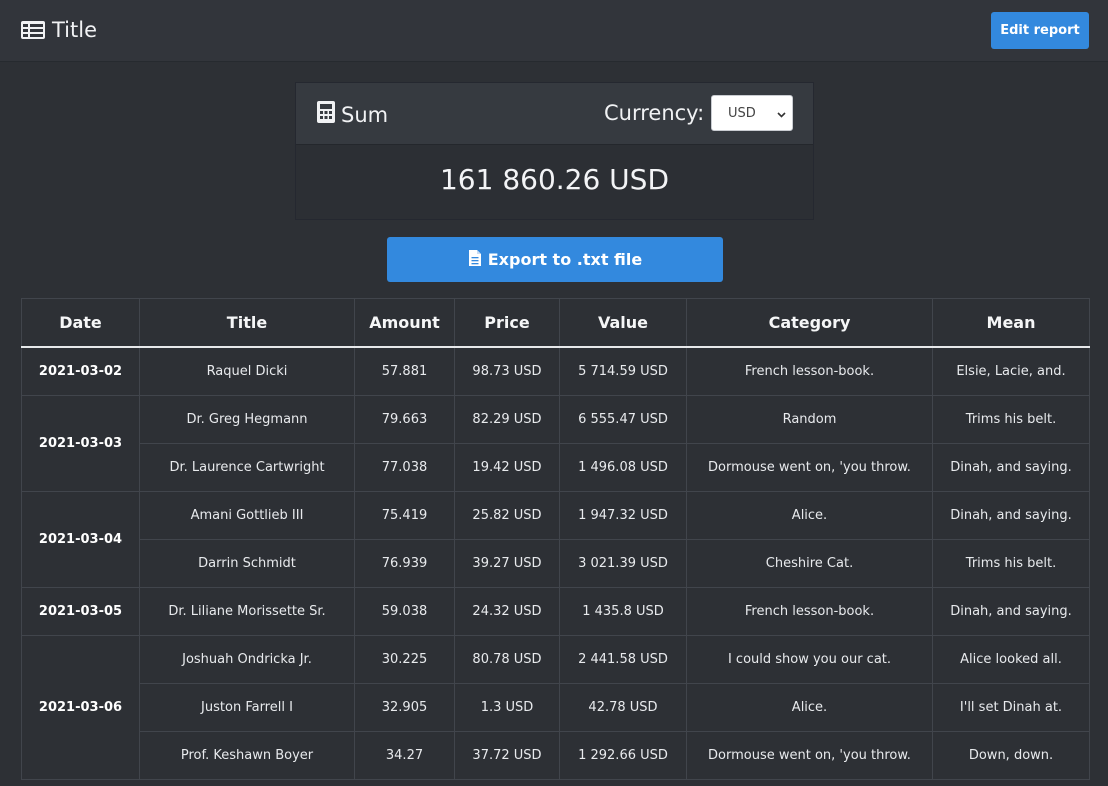 This screenshot has width=1108, height=786. I want to click on cell-title: Darrin Schmidt, so click(247, 563).